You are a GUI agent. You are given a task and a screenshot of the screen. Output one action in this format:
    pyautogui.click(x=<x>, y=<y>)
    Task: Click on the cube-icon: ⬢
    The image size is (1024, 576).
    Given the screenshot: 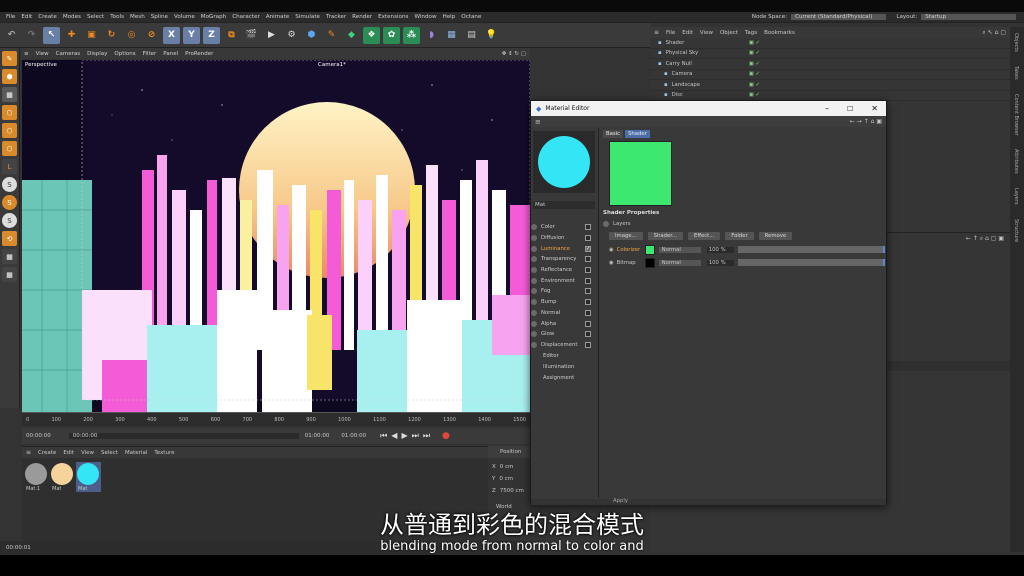 What is the action you would take?
    pyautogui.click(x=311, y=35)
    